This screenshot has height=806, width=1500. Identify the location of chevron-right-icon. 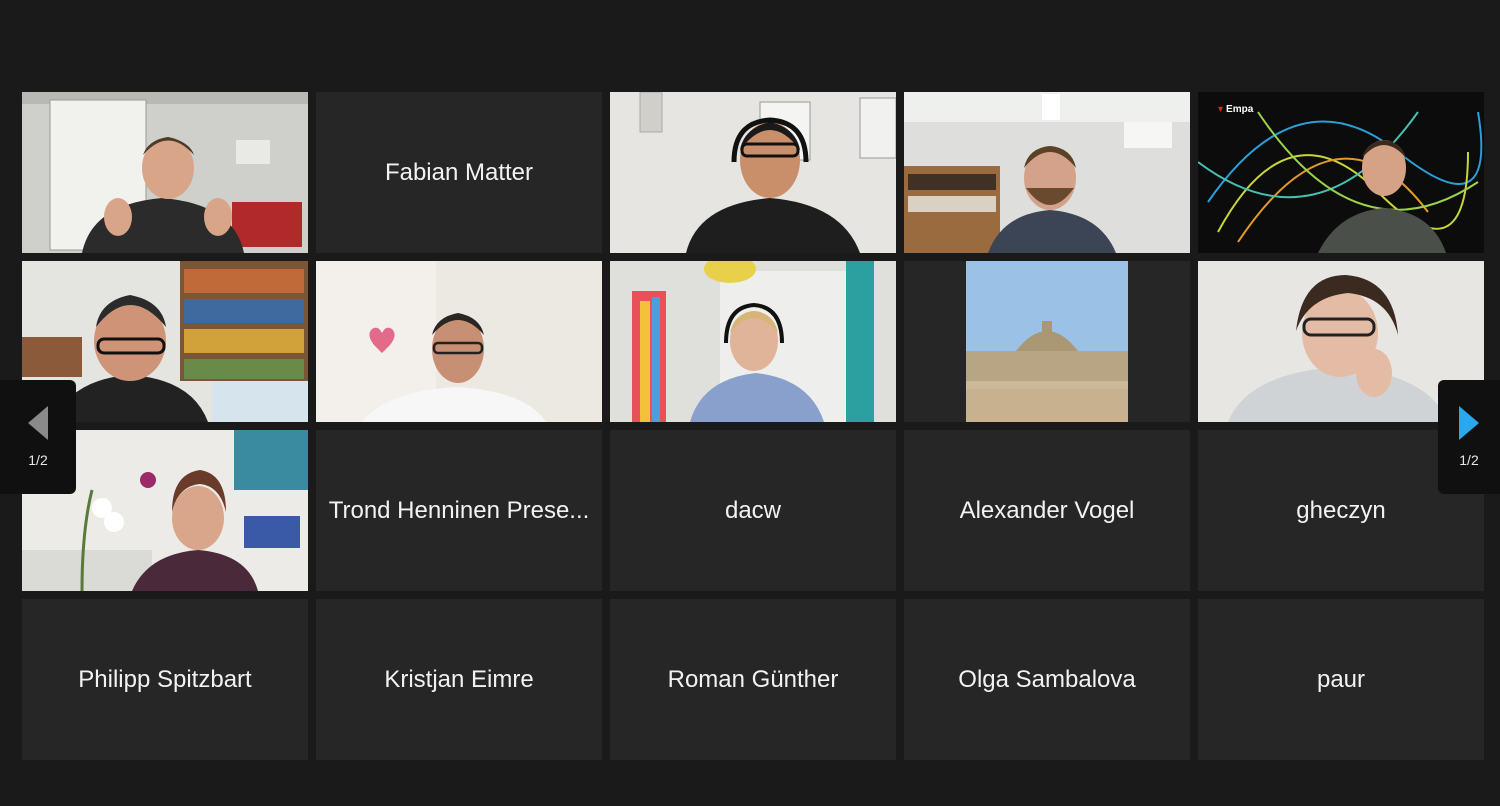
(1469, 423).